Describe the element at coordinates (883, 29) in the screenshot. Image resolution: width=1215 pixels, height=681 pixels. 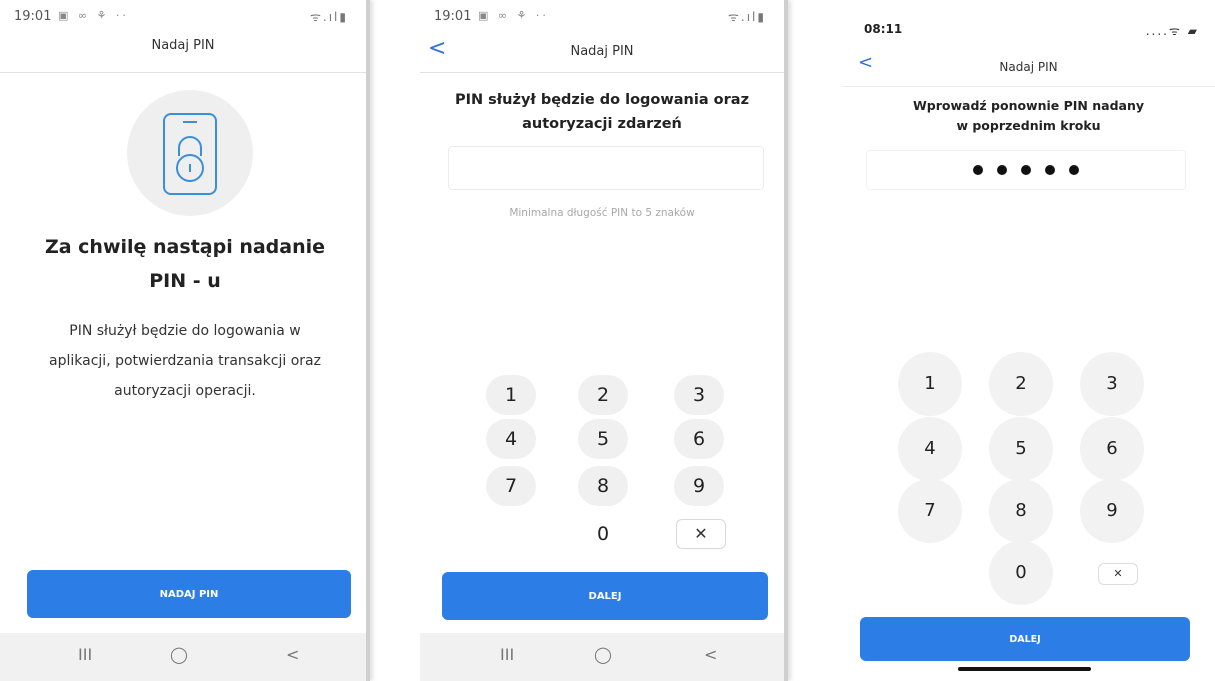
I see `status-time: 08:11` at that location.